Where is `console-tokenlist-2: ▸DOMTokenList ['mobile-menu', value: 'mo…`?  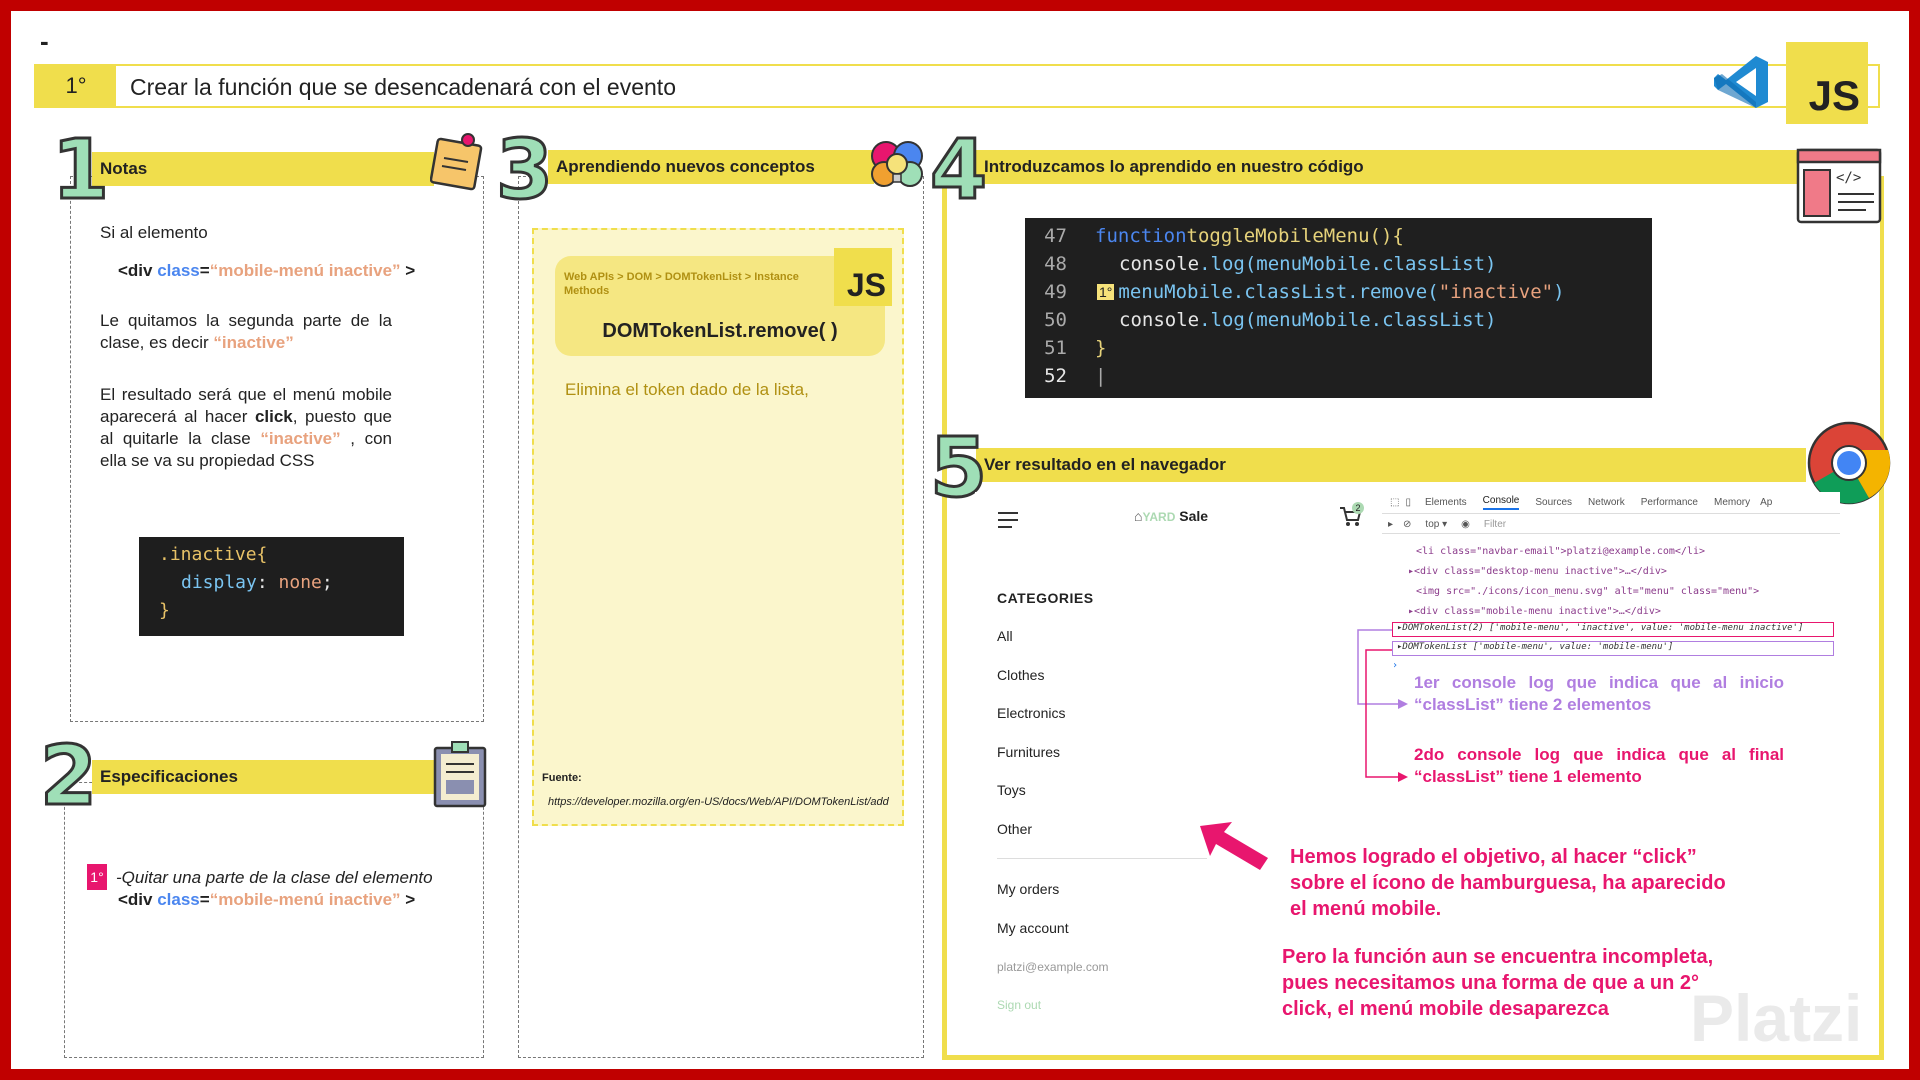
console-tokenlist-2: ▸DOMTokenList ['mobile-menu', value: 'mo… is located at coordinates (1613, 648).